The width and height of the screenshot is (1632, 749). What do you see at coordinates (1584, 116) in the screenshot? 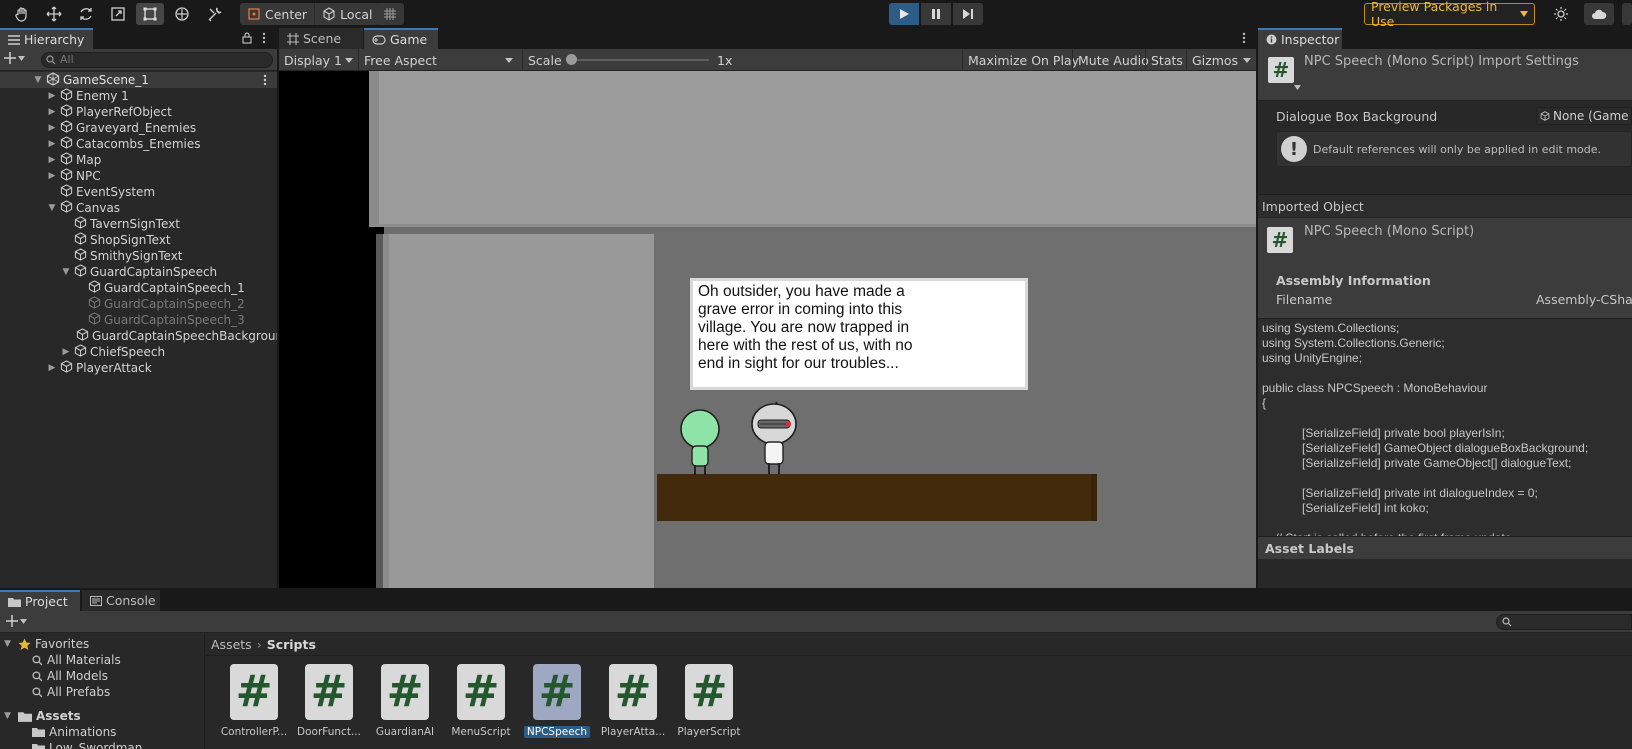
I see `dialogue-box-background-field: None (Game O` at bounding box center [1584, 116].